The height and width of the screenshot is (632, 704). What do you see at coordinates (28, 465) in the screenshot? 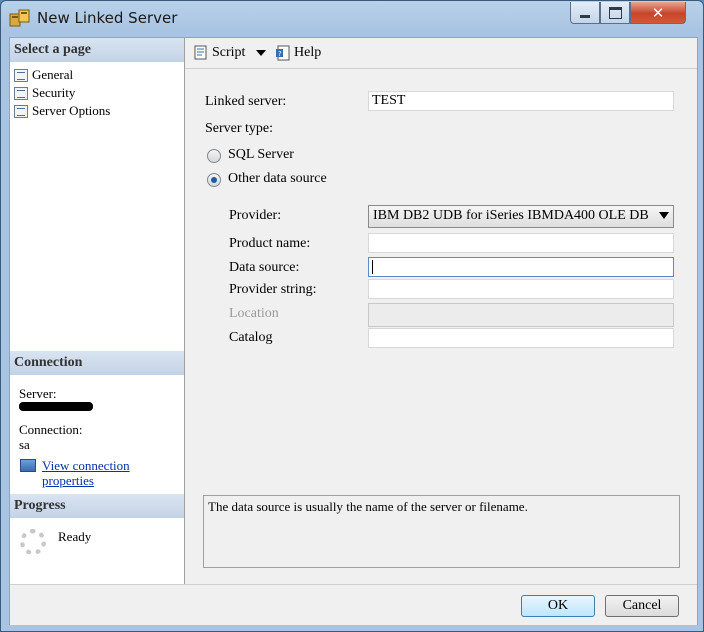
I see `connection-properties-icon` at bounding box center [28, 465].